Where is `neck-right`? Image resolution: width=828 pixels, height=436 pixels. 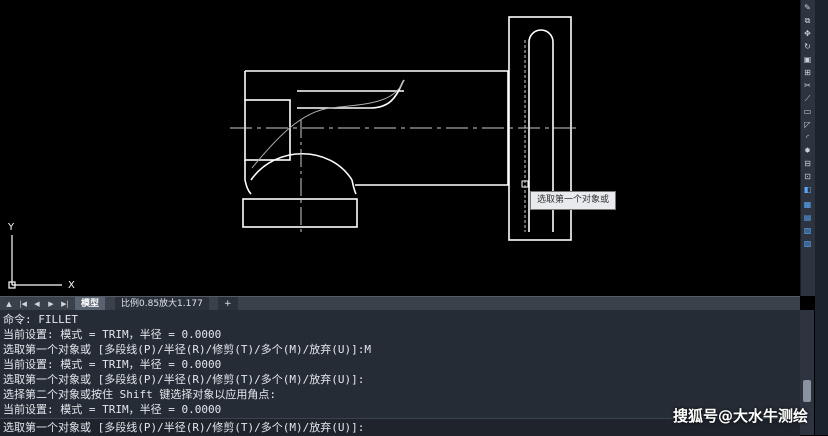 neck-right is located at coordinates (354, 187).